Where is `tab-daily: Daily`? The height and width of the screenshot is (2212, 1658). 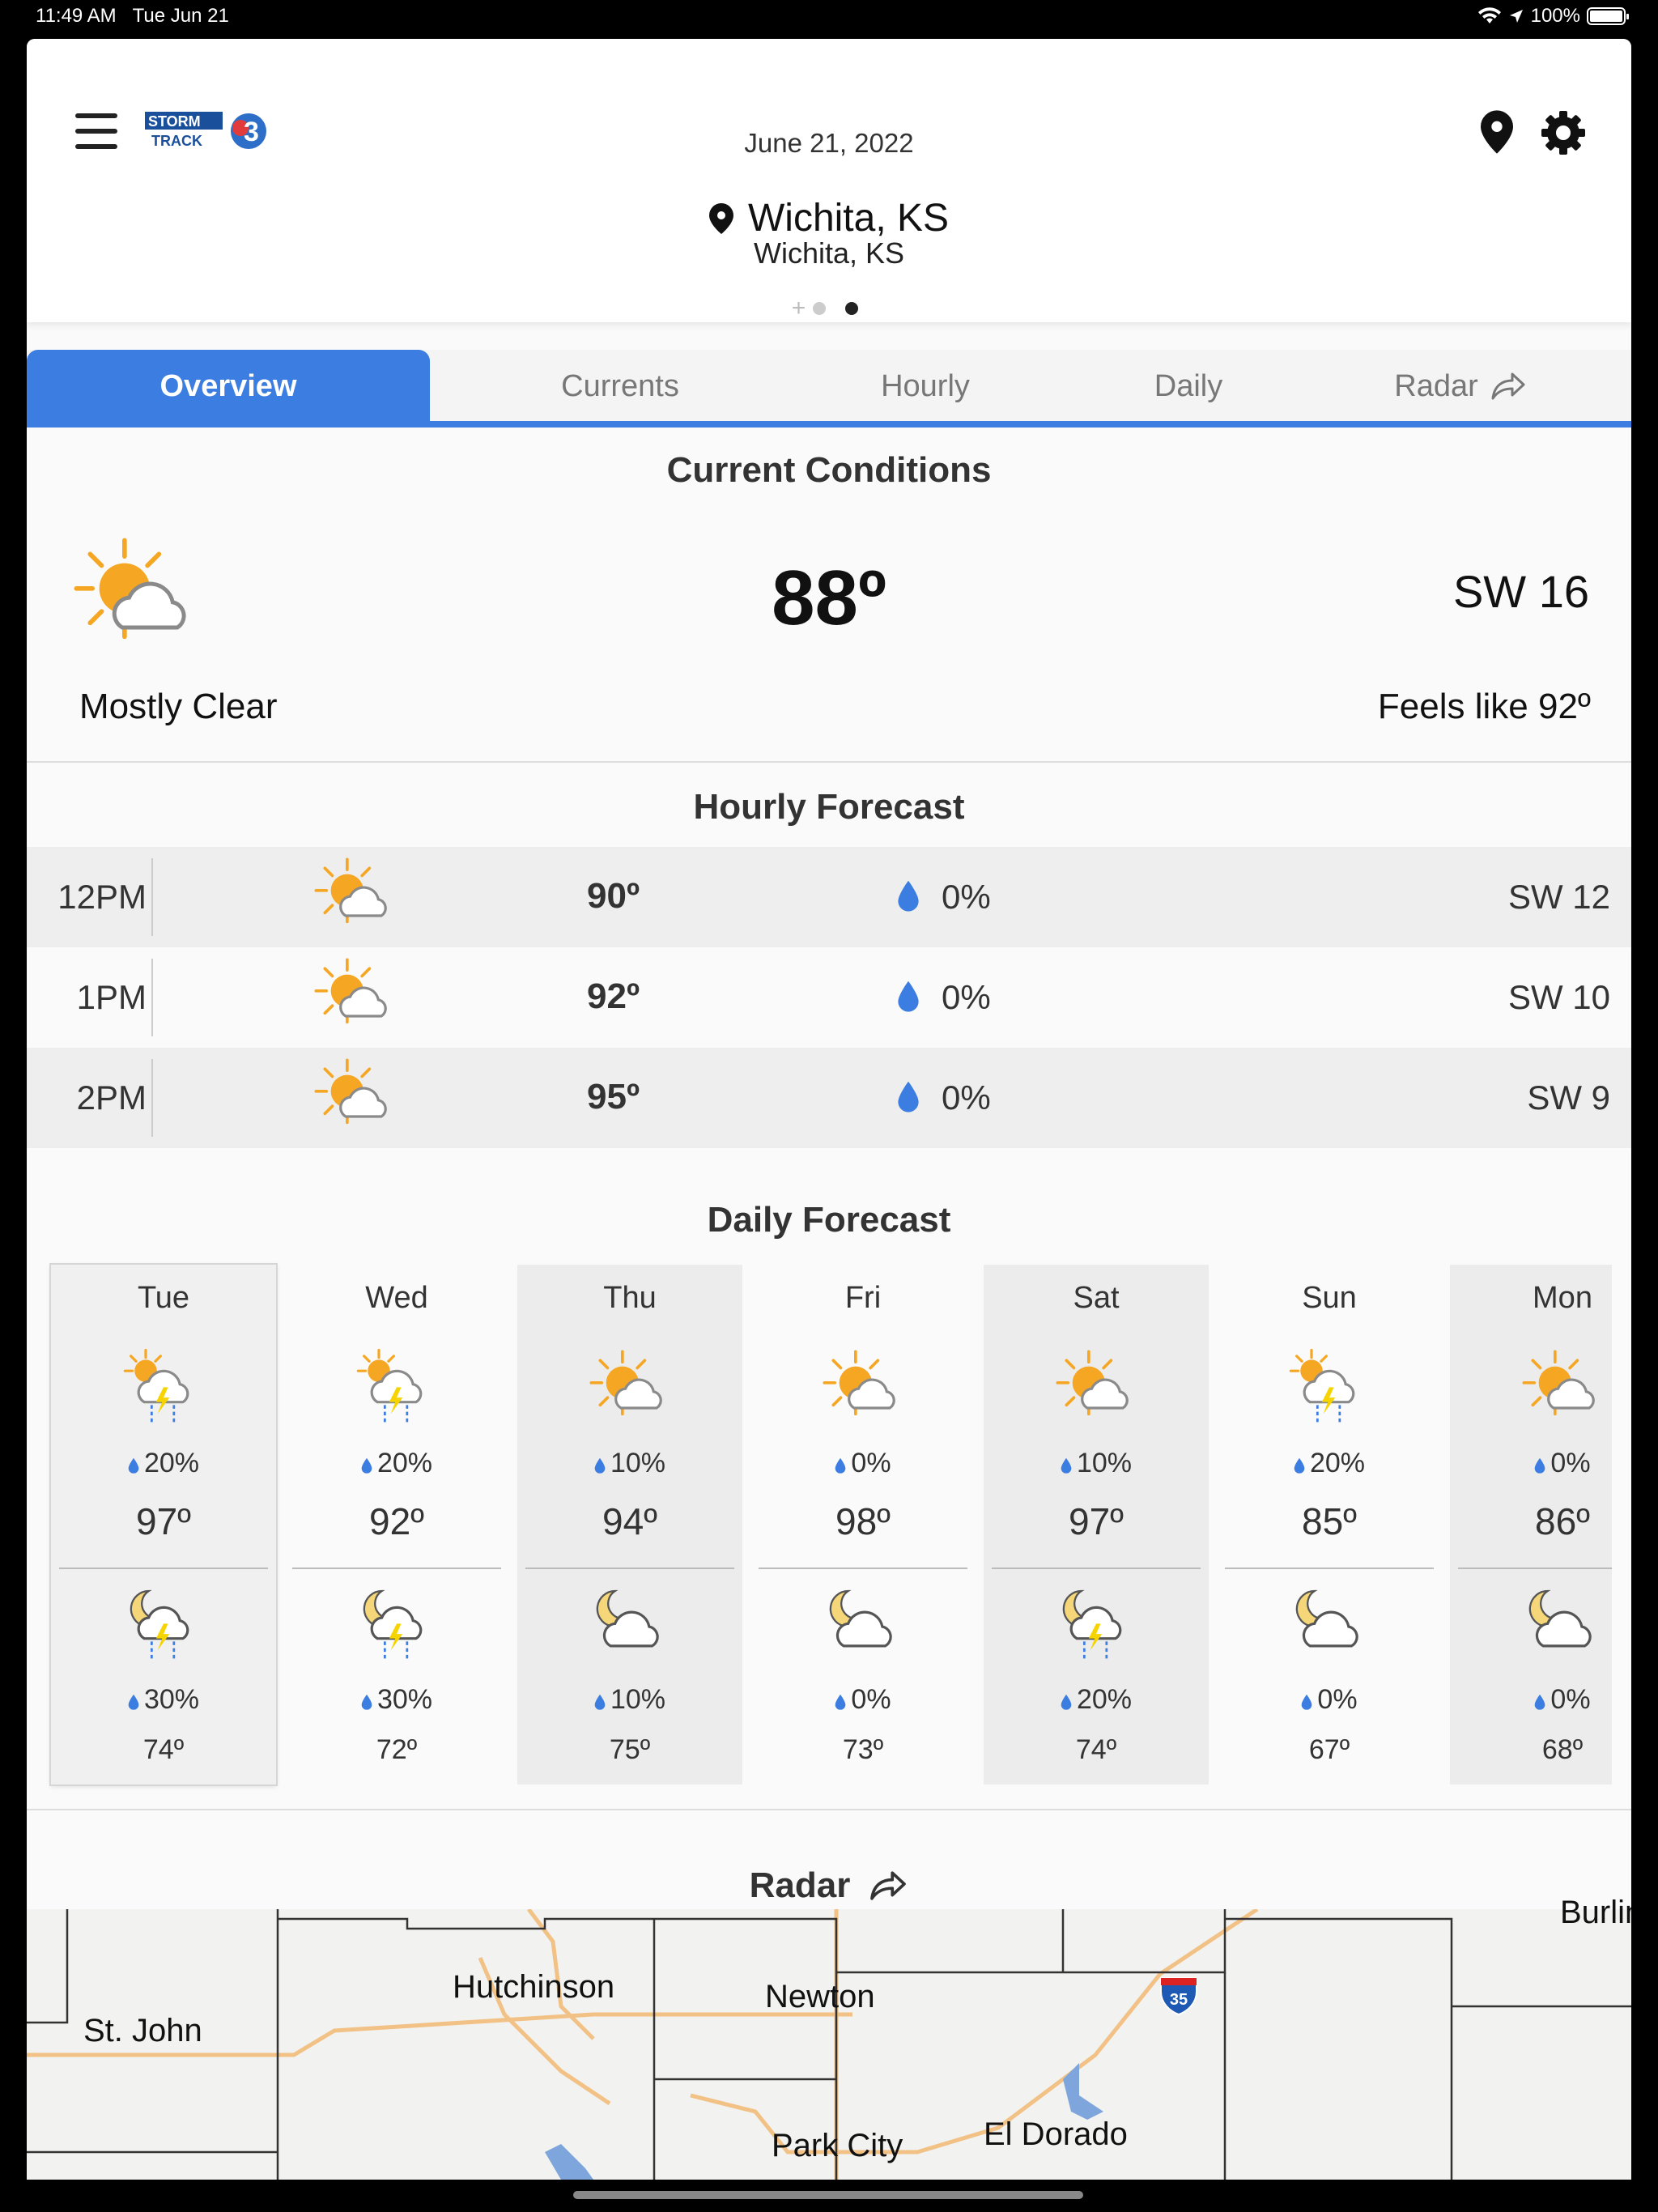
tab-daily: Daily is located at coordinates (1188, 387).